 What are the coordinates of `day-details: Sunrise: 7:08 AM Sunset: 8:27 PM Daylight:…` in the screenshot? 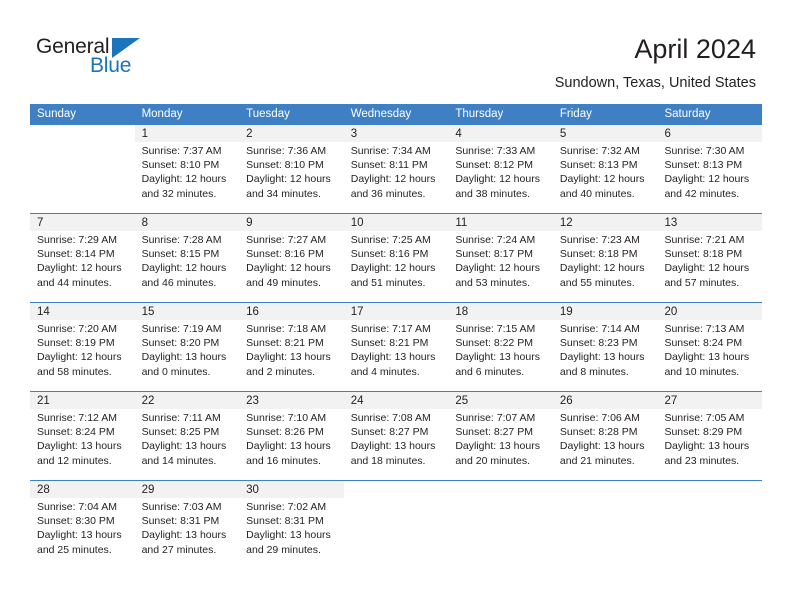 It's located at (396, 438).